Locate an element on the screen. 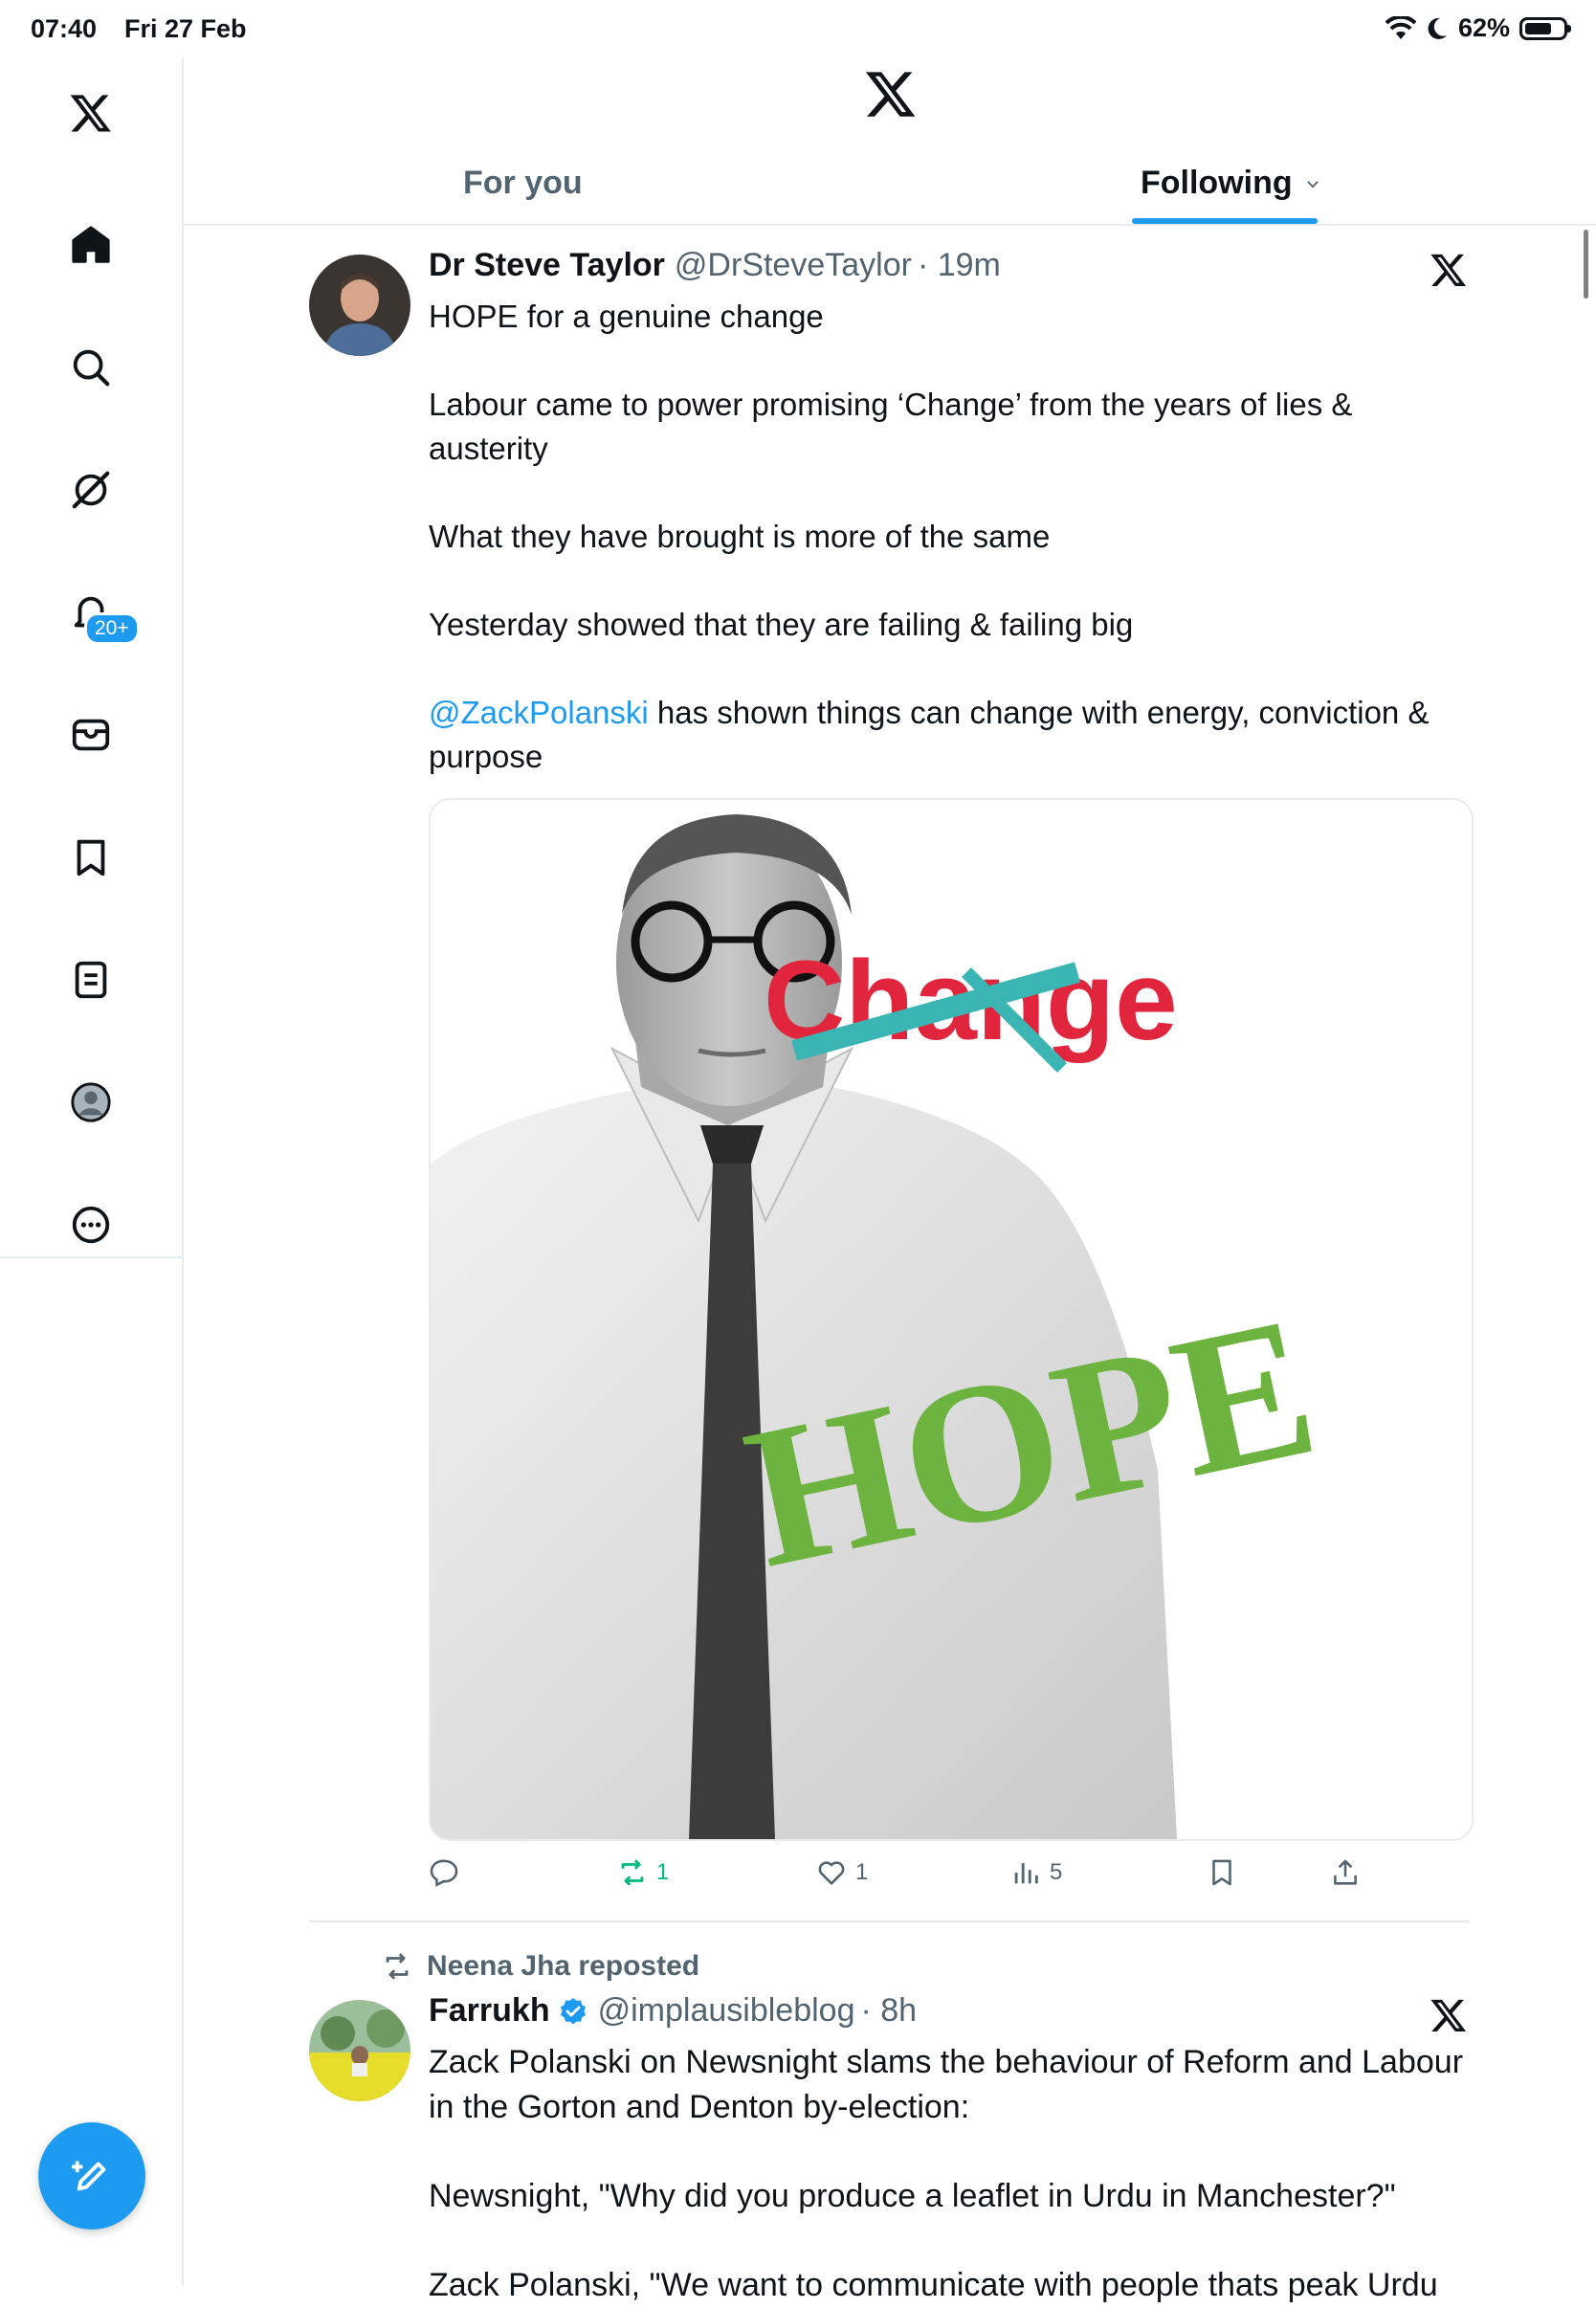  tab-following-label: Following is located at coordinates (1217, 183).